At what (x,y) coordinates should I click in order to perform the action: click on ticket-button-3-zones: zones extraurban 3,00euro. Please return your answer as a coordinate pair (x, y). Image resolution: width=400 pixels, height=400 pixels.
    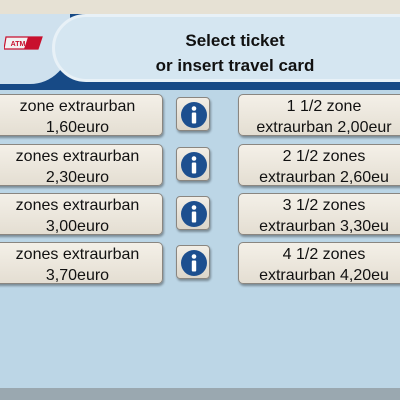
    Looking at the image, I should click on (81, 214).